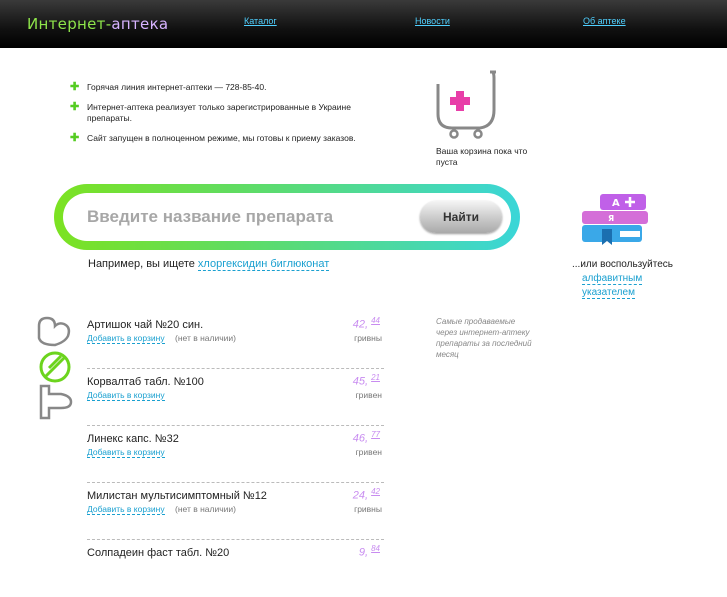 This screenshot has height=597, width=727. I want to click on search-input, so click(247, 217).